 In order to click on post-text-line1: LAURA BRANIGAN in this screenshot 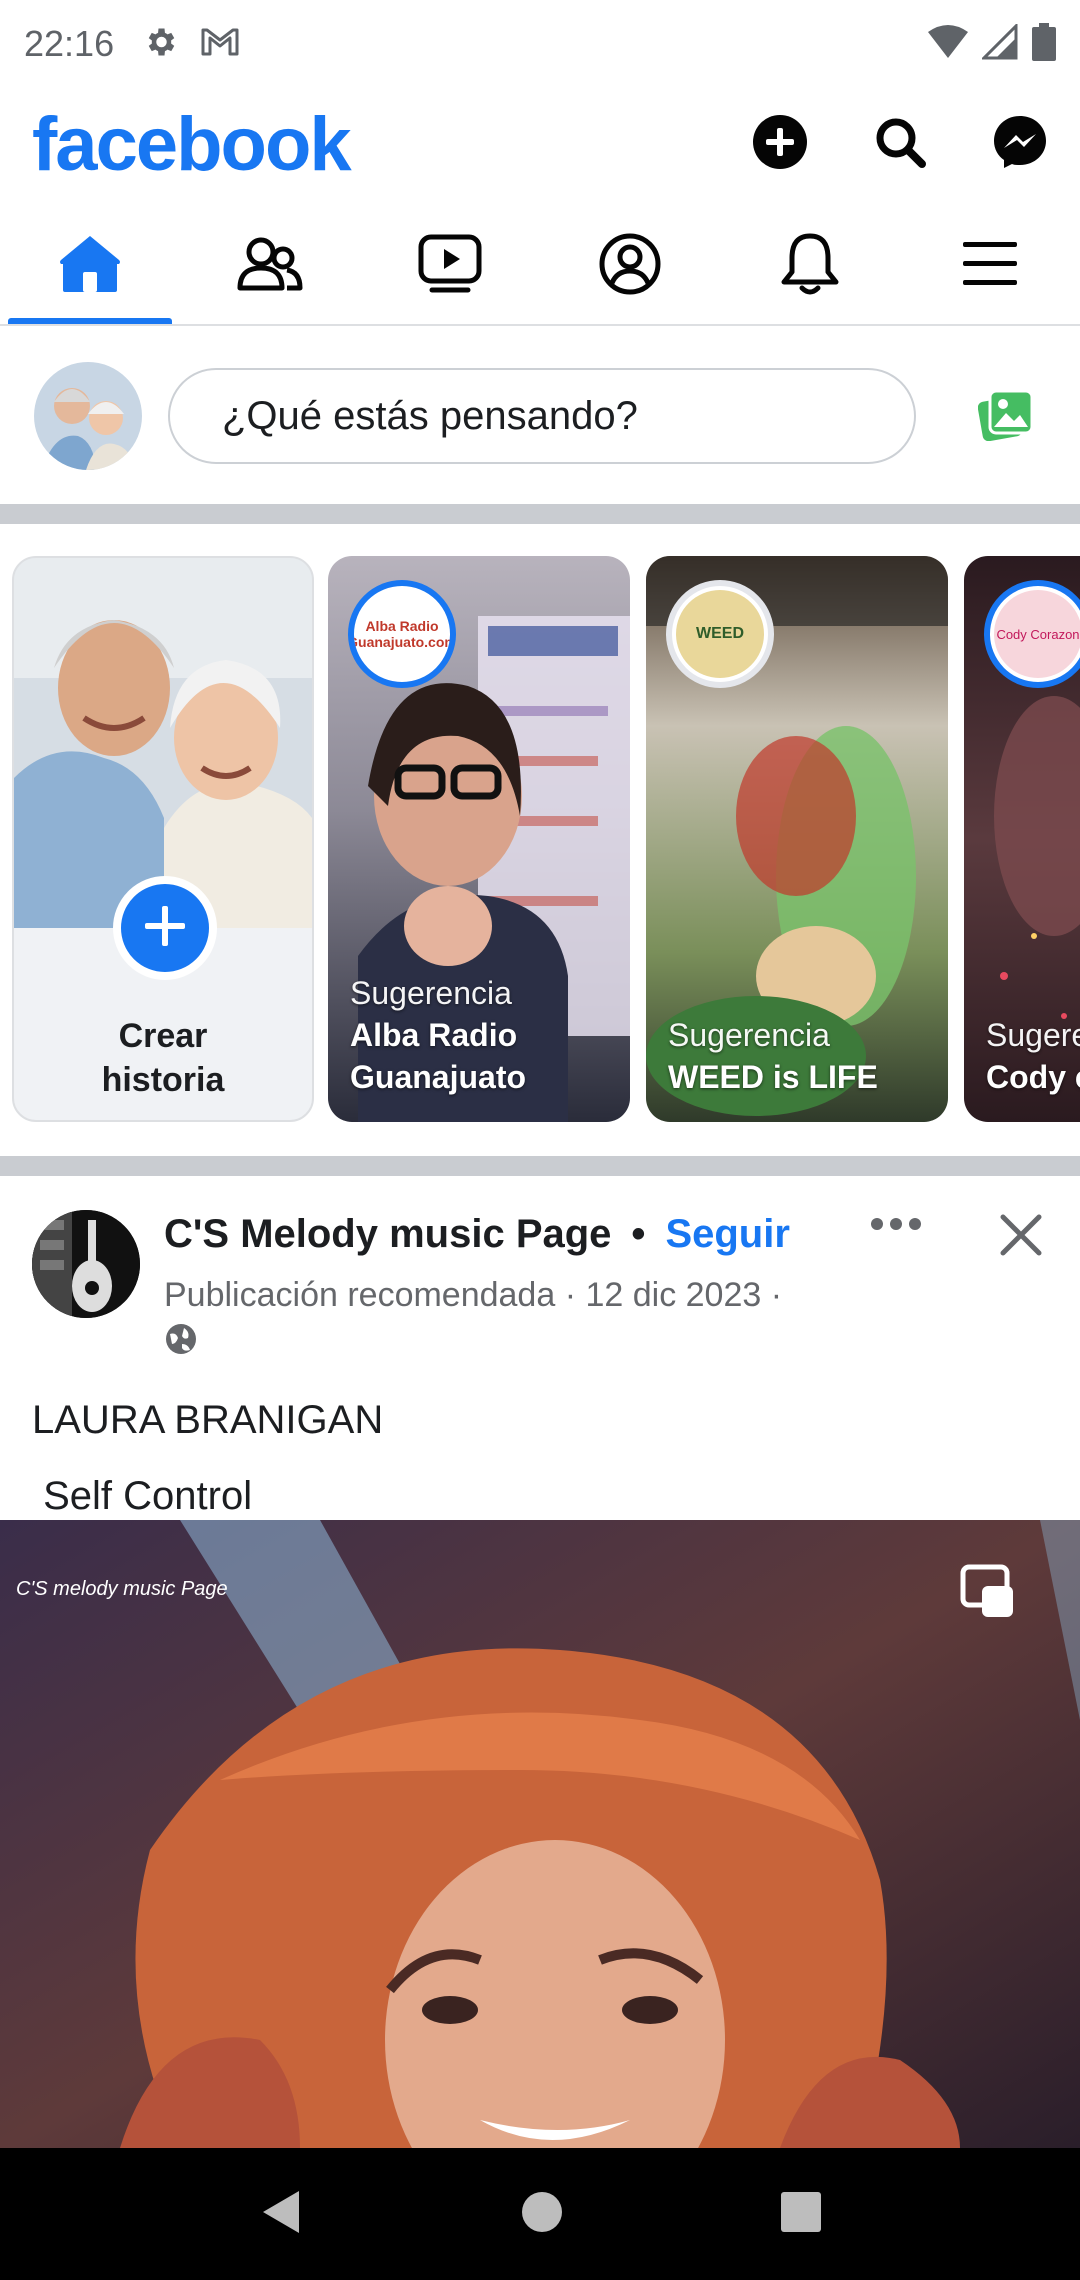, I will do `click(208, 1420)`.